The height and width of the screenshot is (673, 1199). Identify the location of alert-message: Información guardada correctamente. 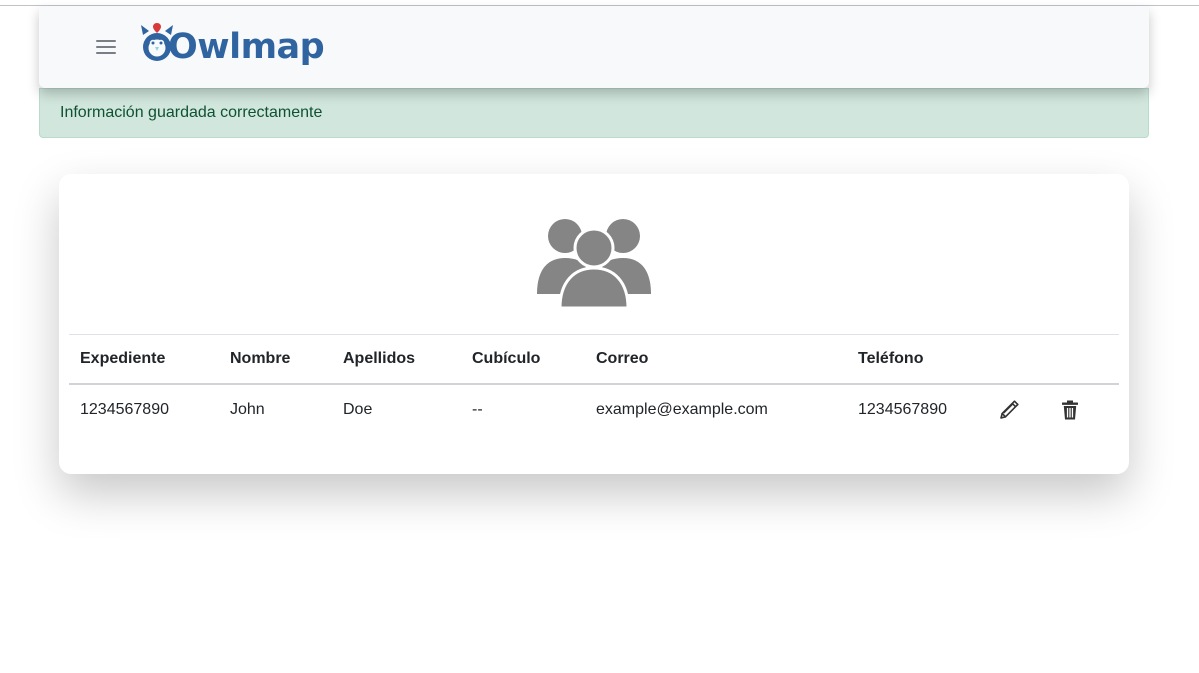
(191, 112).